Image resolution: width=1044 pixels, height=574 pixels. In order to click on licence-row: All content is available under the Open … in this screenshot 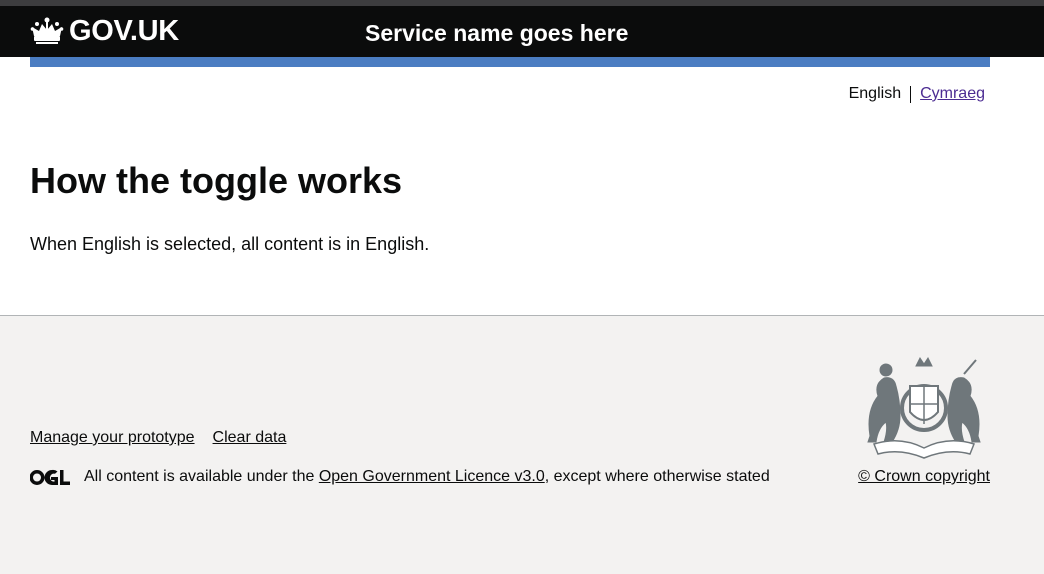, I will do `click(400, 477)`.